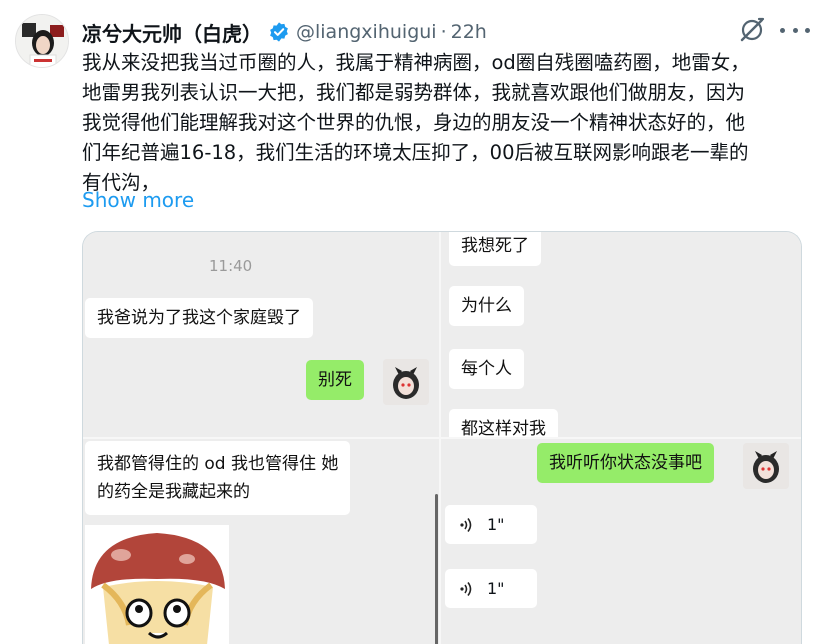  I want to click on scrollbar, so click(436, 569).